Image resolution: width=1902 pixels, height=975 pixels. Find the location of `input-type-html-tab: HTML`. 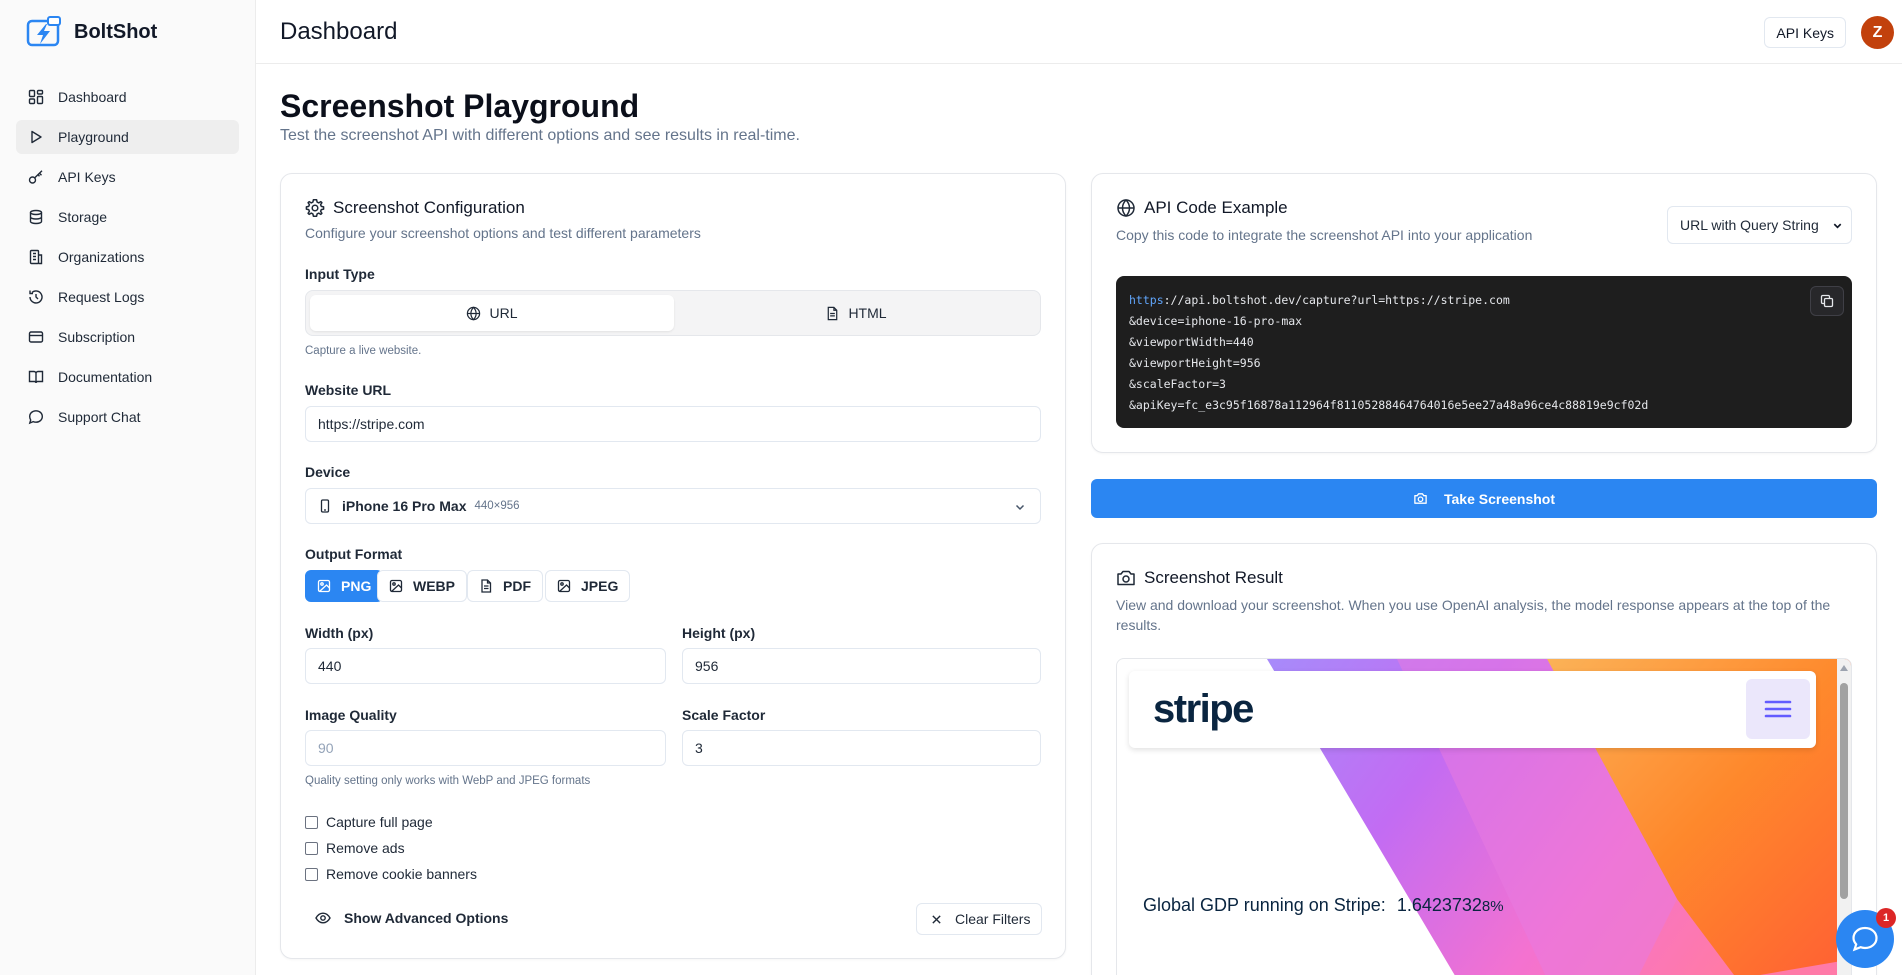

input-type-html-tab: HTML is located at coordinates (856, 313).